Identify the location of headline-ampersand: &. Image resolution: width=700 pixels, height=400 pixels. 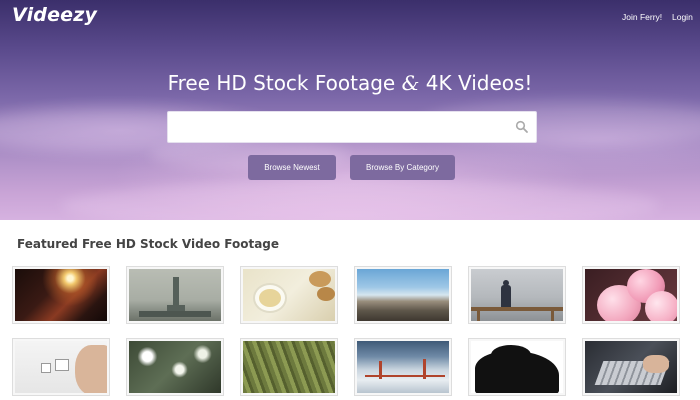
(410, 83).